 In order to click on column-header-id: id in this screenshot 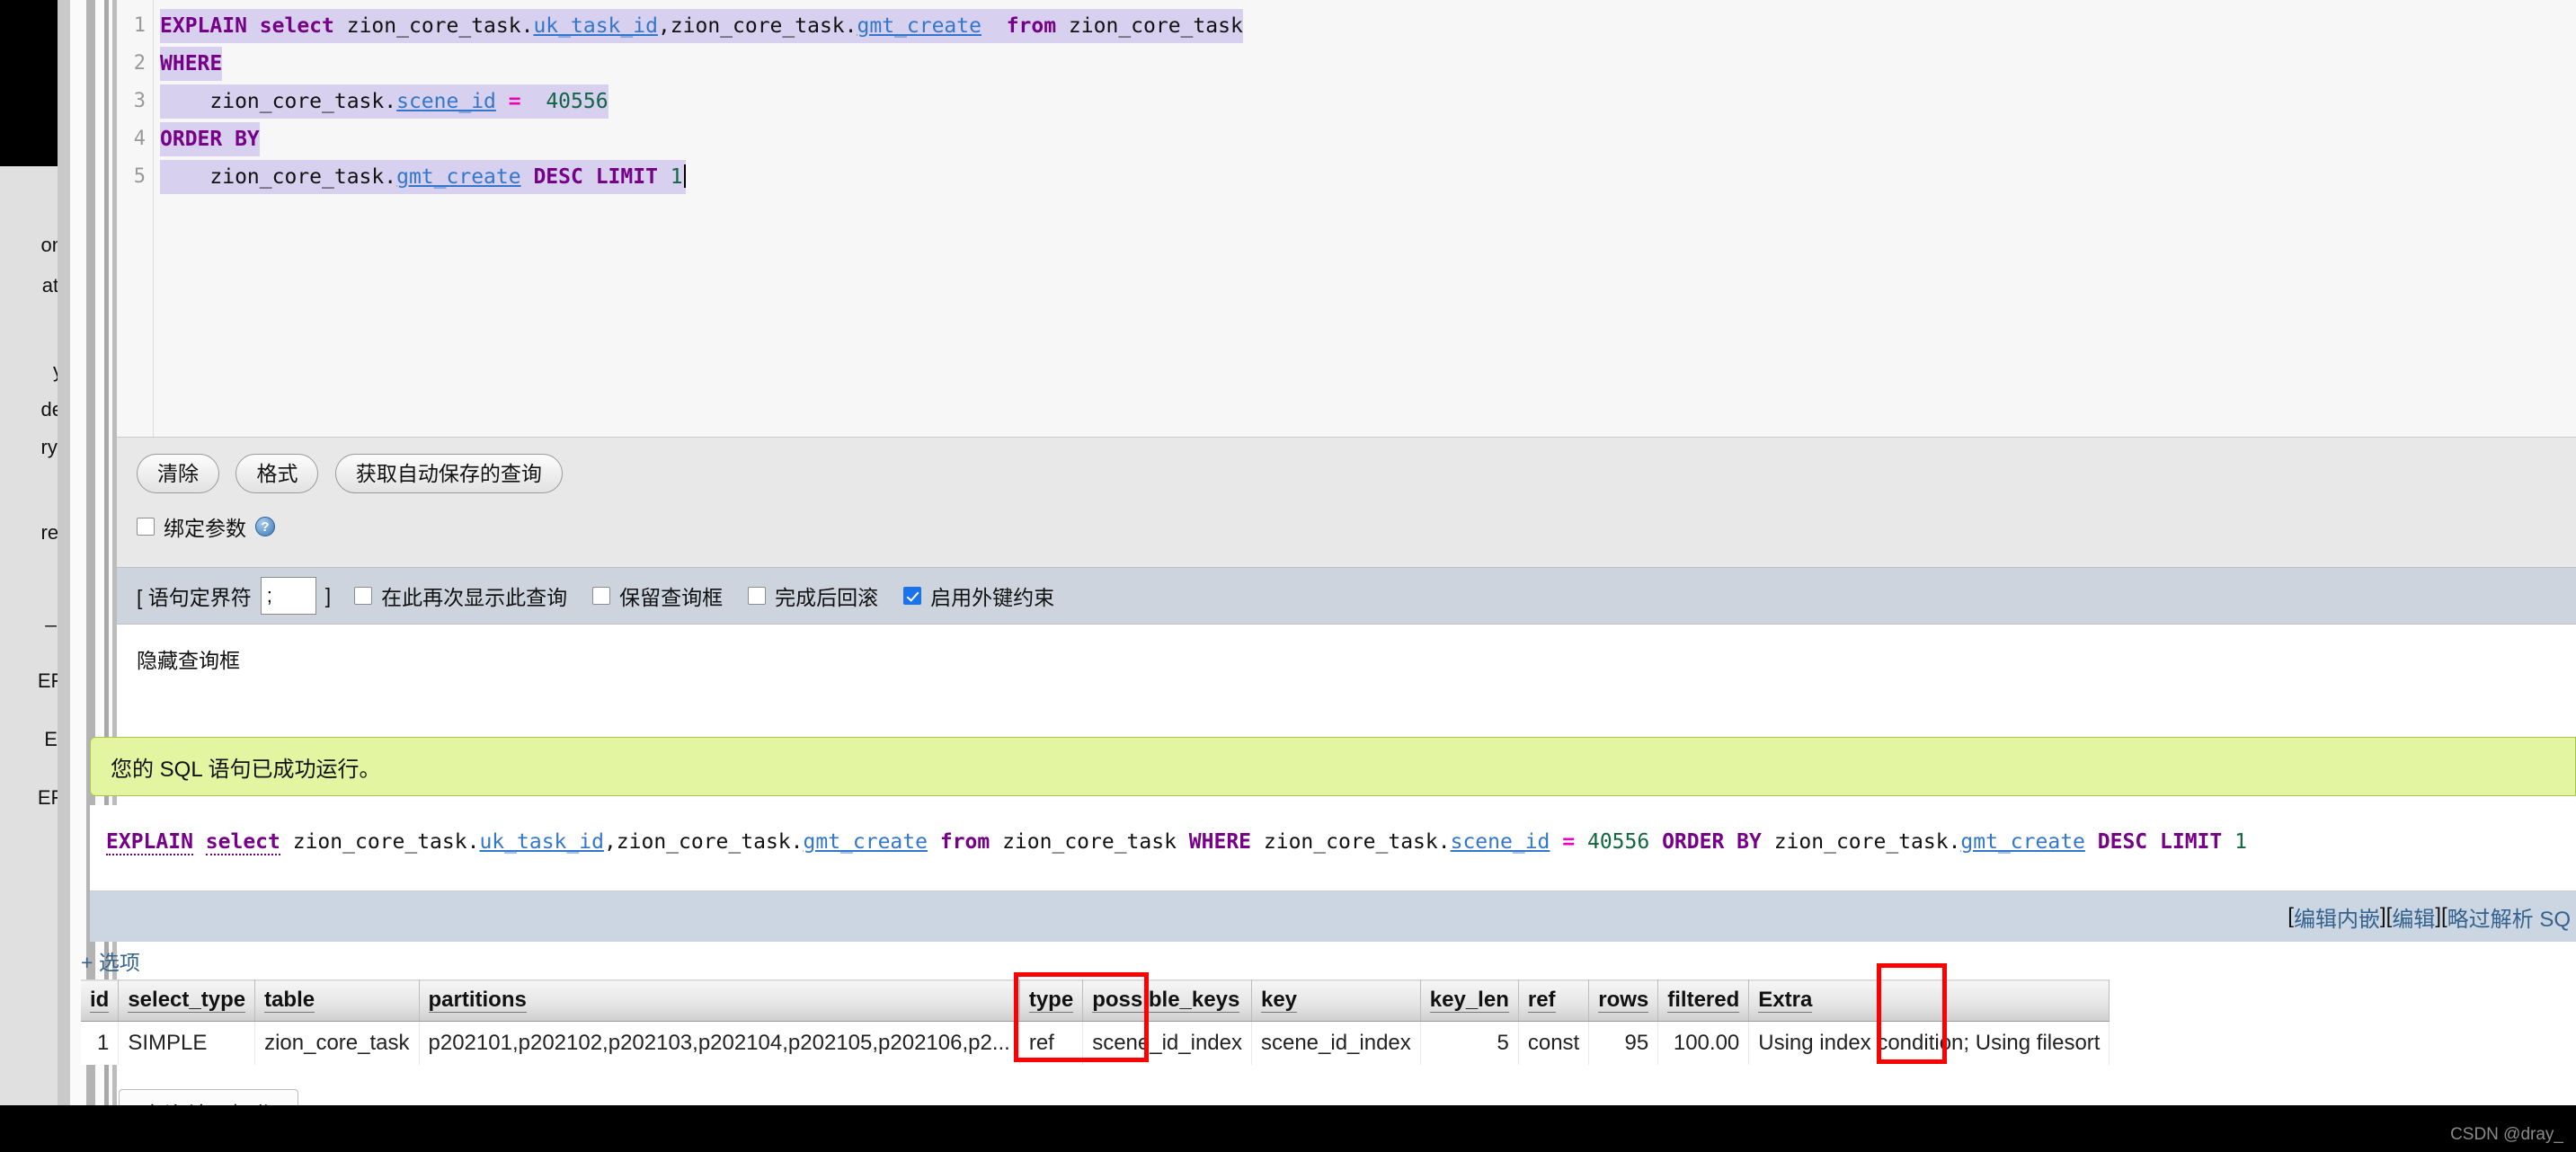, I will do `click(100, 1001)`.